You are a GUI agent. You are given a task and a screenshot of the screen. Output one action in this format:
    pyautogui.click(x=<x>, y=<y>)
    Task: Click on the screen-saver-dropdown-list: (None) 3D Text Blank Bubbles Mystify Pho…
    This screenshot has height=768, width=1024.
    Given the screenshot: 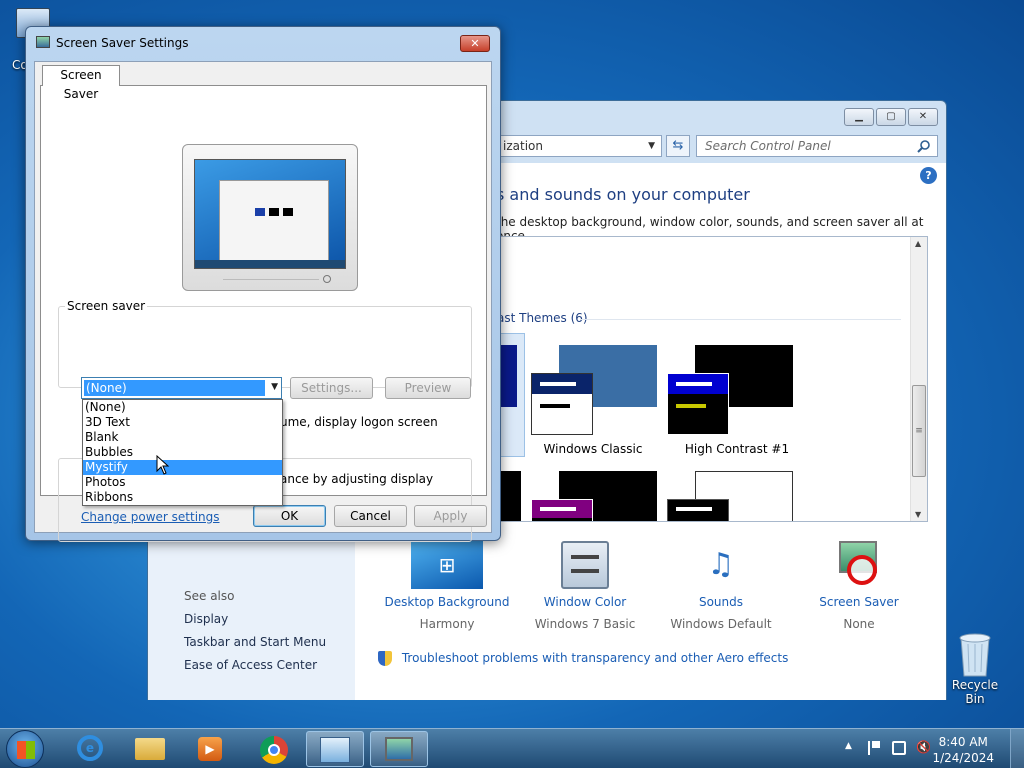 What is the action you would take?
    pyautogui.click(x=182, y=452)
    